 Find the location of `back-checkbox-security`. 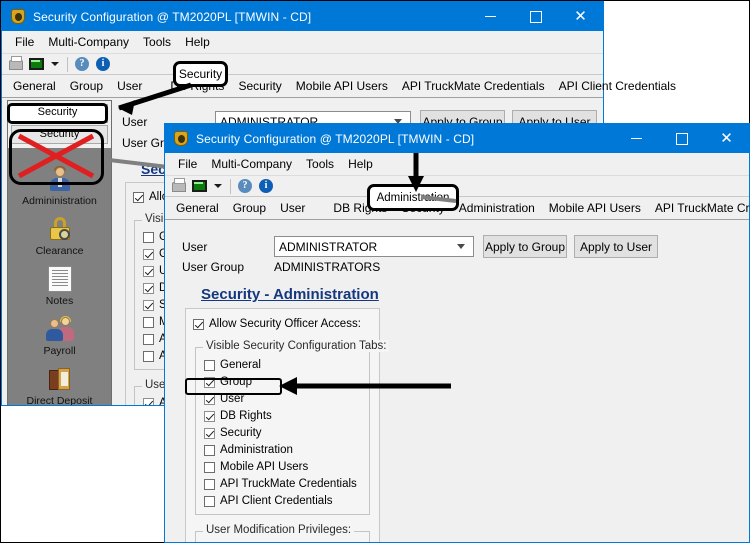

back-checkbox-security is located at coordinates (148, 305).